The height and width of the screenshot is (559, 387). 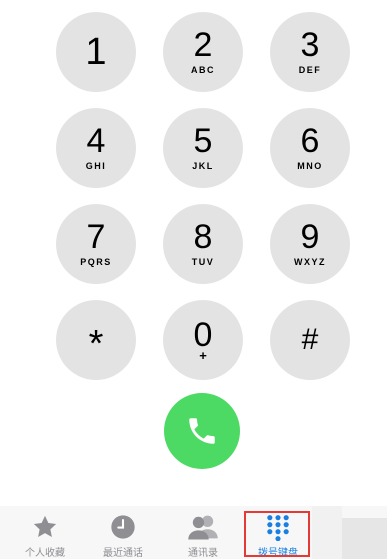 I want to click on highlight-box, so click(x=277, y=534).